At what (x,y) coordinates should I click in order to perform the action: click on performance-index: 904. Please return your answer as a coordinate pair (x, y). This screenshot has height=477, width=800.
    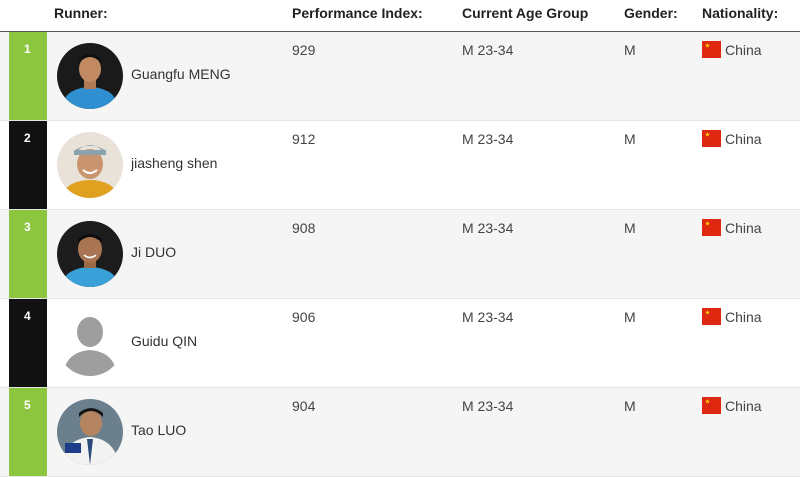
    Looking at the image, I should click on (304, 406).